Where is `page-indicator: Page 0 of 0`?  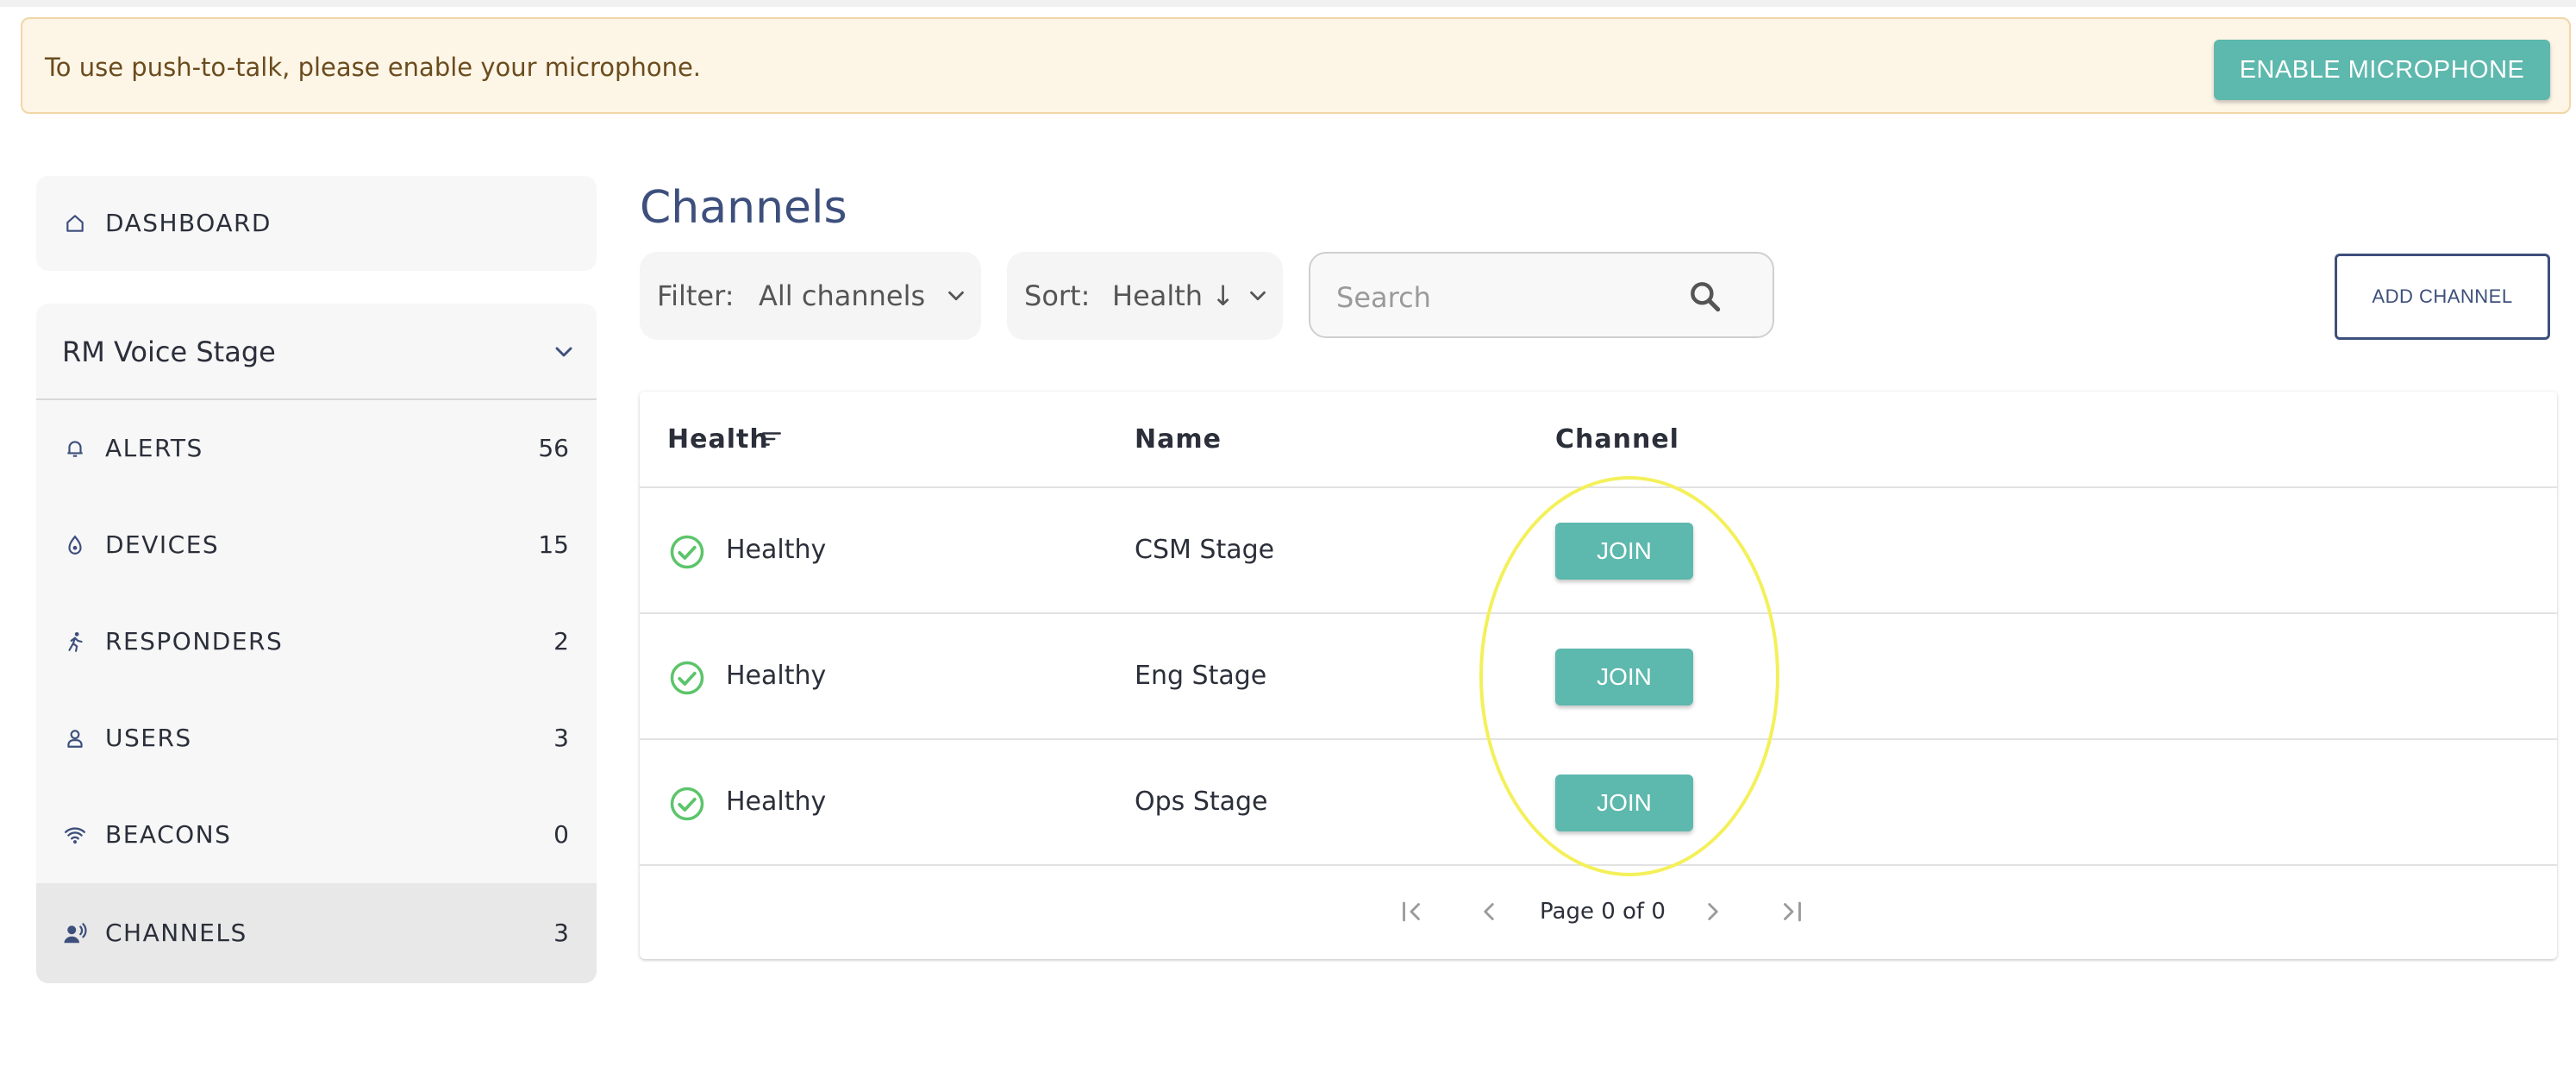
page-indicator: Page 0 of 0 is located at coordinates (1603, 912).